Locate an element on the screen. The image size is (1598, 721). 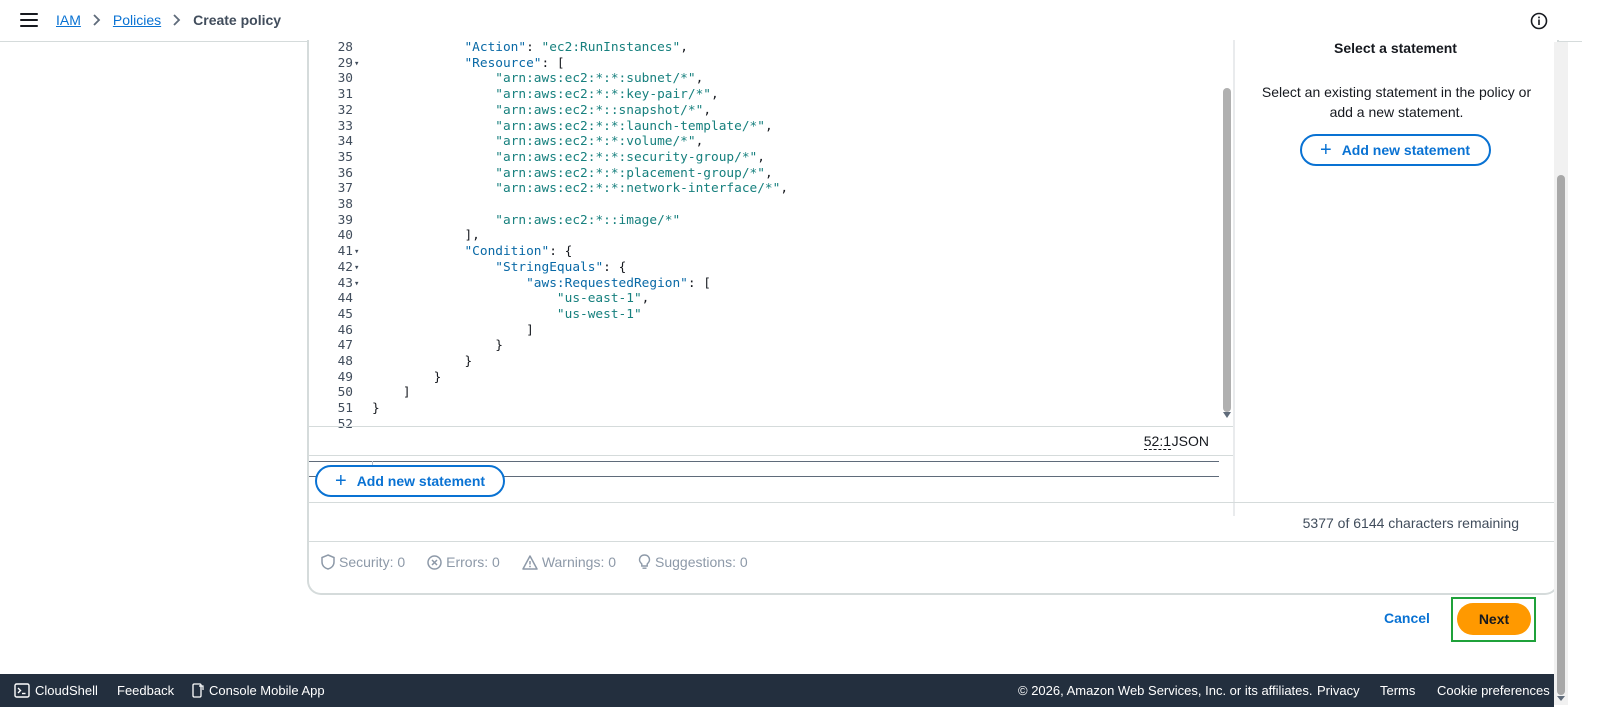
line-number: 34 is located at coordinates (345, 142).